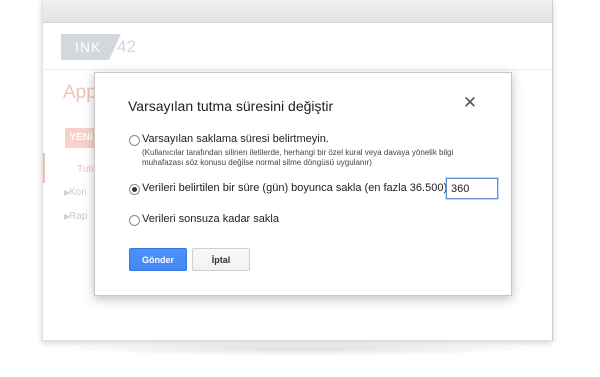 The width and height of the screenshot is (600, 377). Describe the element at coordinates (134, 220) in the screenshot. I see `radio-keep-forever` at that location.